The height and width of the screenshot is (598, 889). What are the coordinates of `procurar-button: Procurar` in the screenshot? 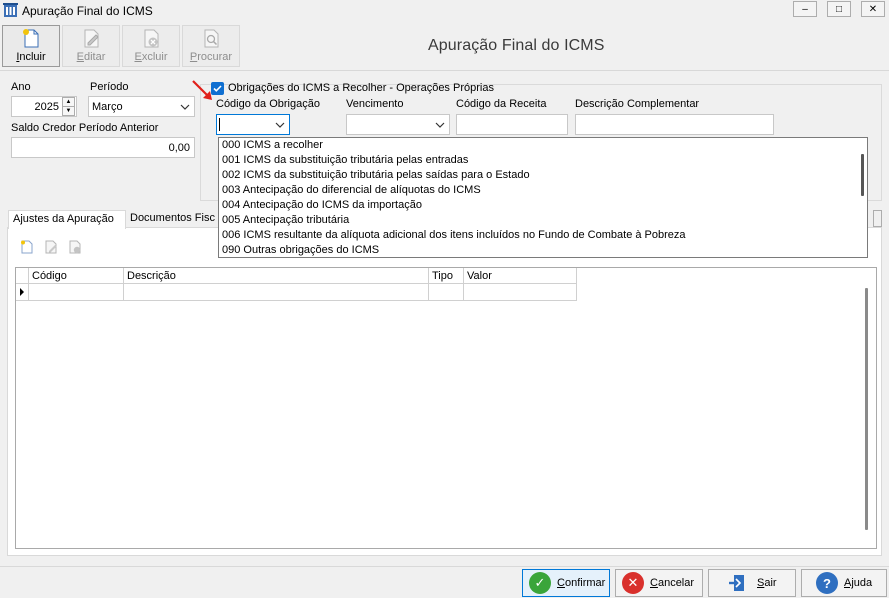 It's located at (211, 46).